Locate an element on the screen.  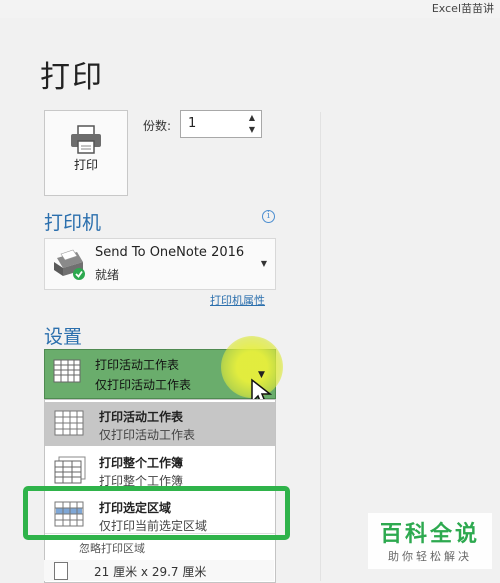
menu-option-active-sheets: 打印活动工作表 仅打印活动工作表 is located at coordinates (160, 424).